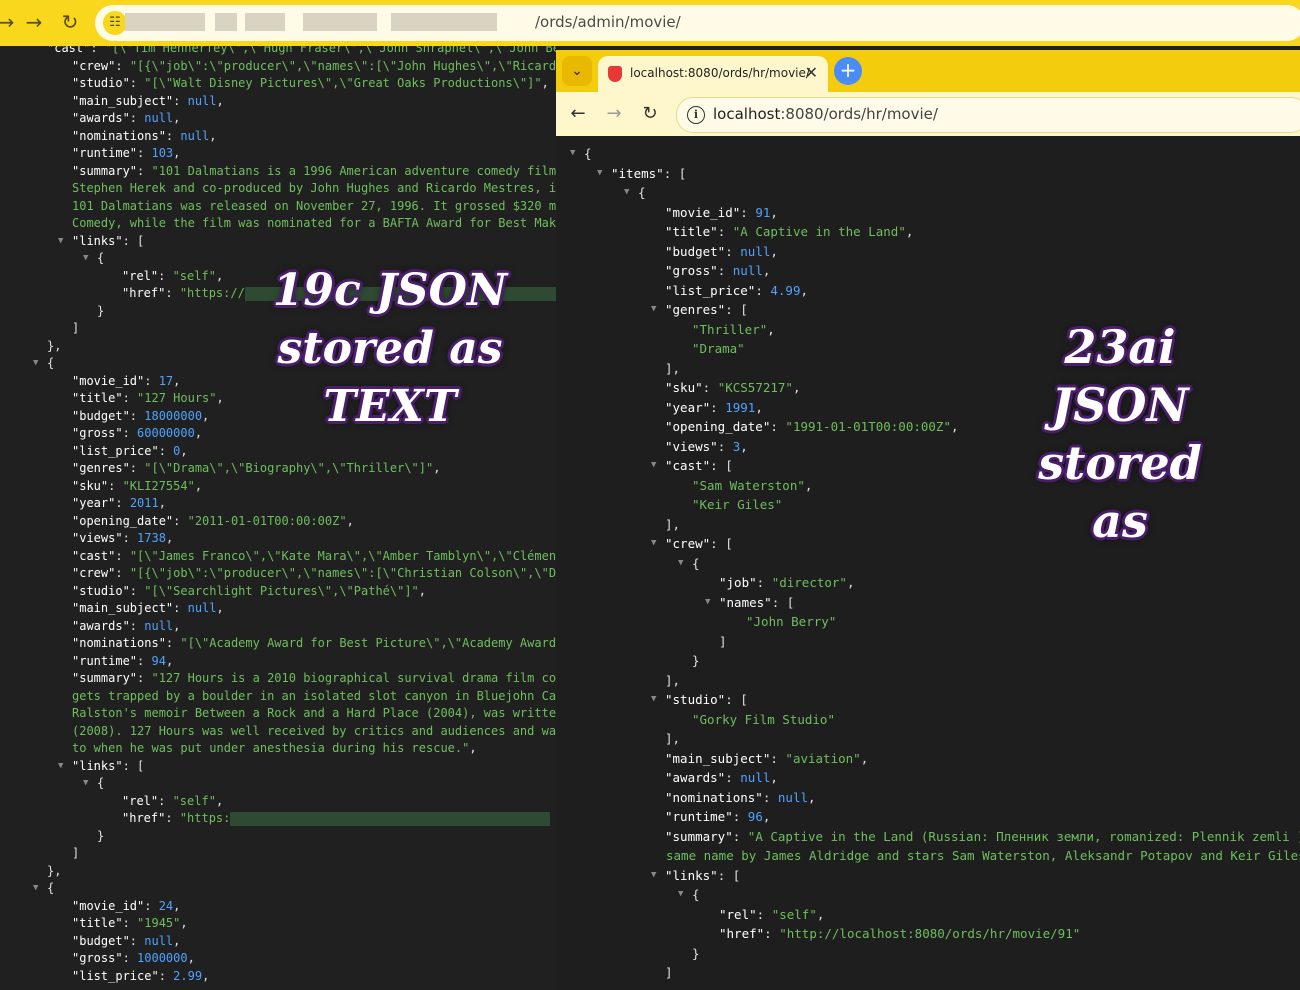  Describe the element at coordinates (390, 290) in the screenshot. I see `annotation-line: 19c JSON` at that location.